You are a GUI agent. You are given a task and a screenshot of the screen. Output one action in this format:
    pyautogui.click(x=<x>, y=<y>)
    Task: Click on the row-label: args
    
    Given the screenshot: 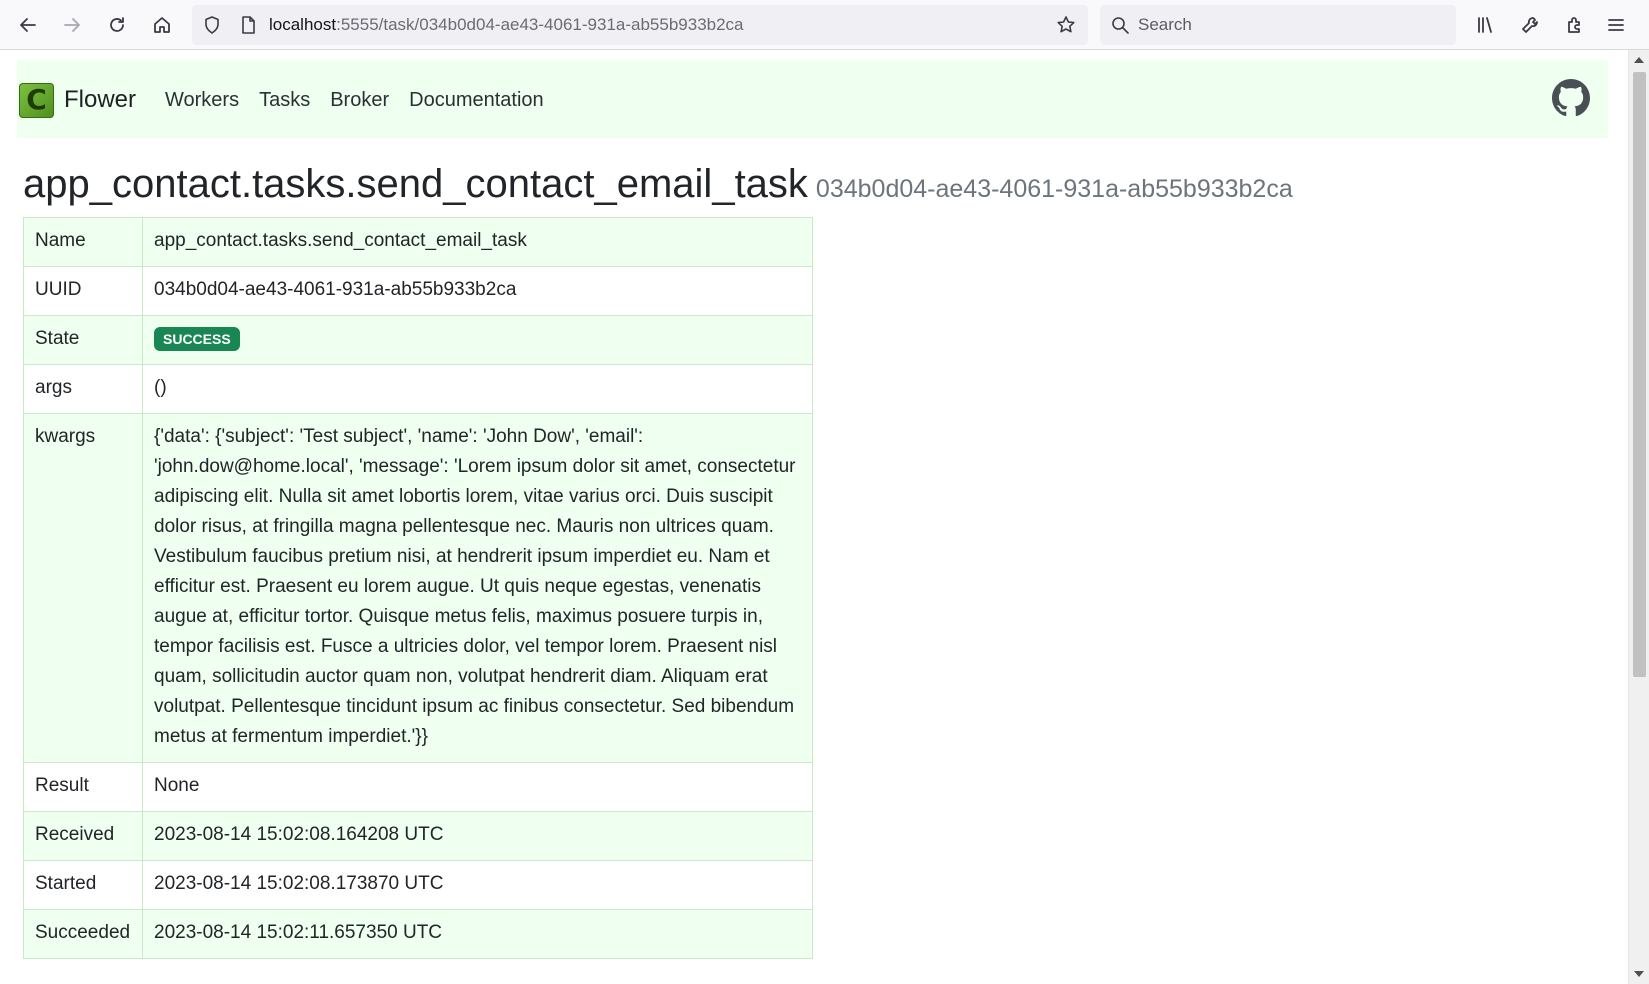 What is the action you would take?
    pyautogui.click(x=83, y=389)
    